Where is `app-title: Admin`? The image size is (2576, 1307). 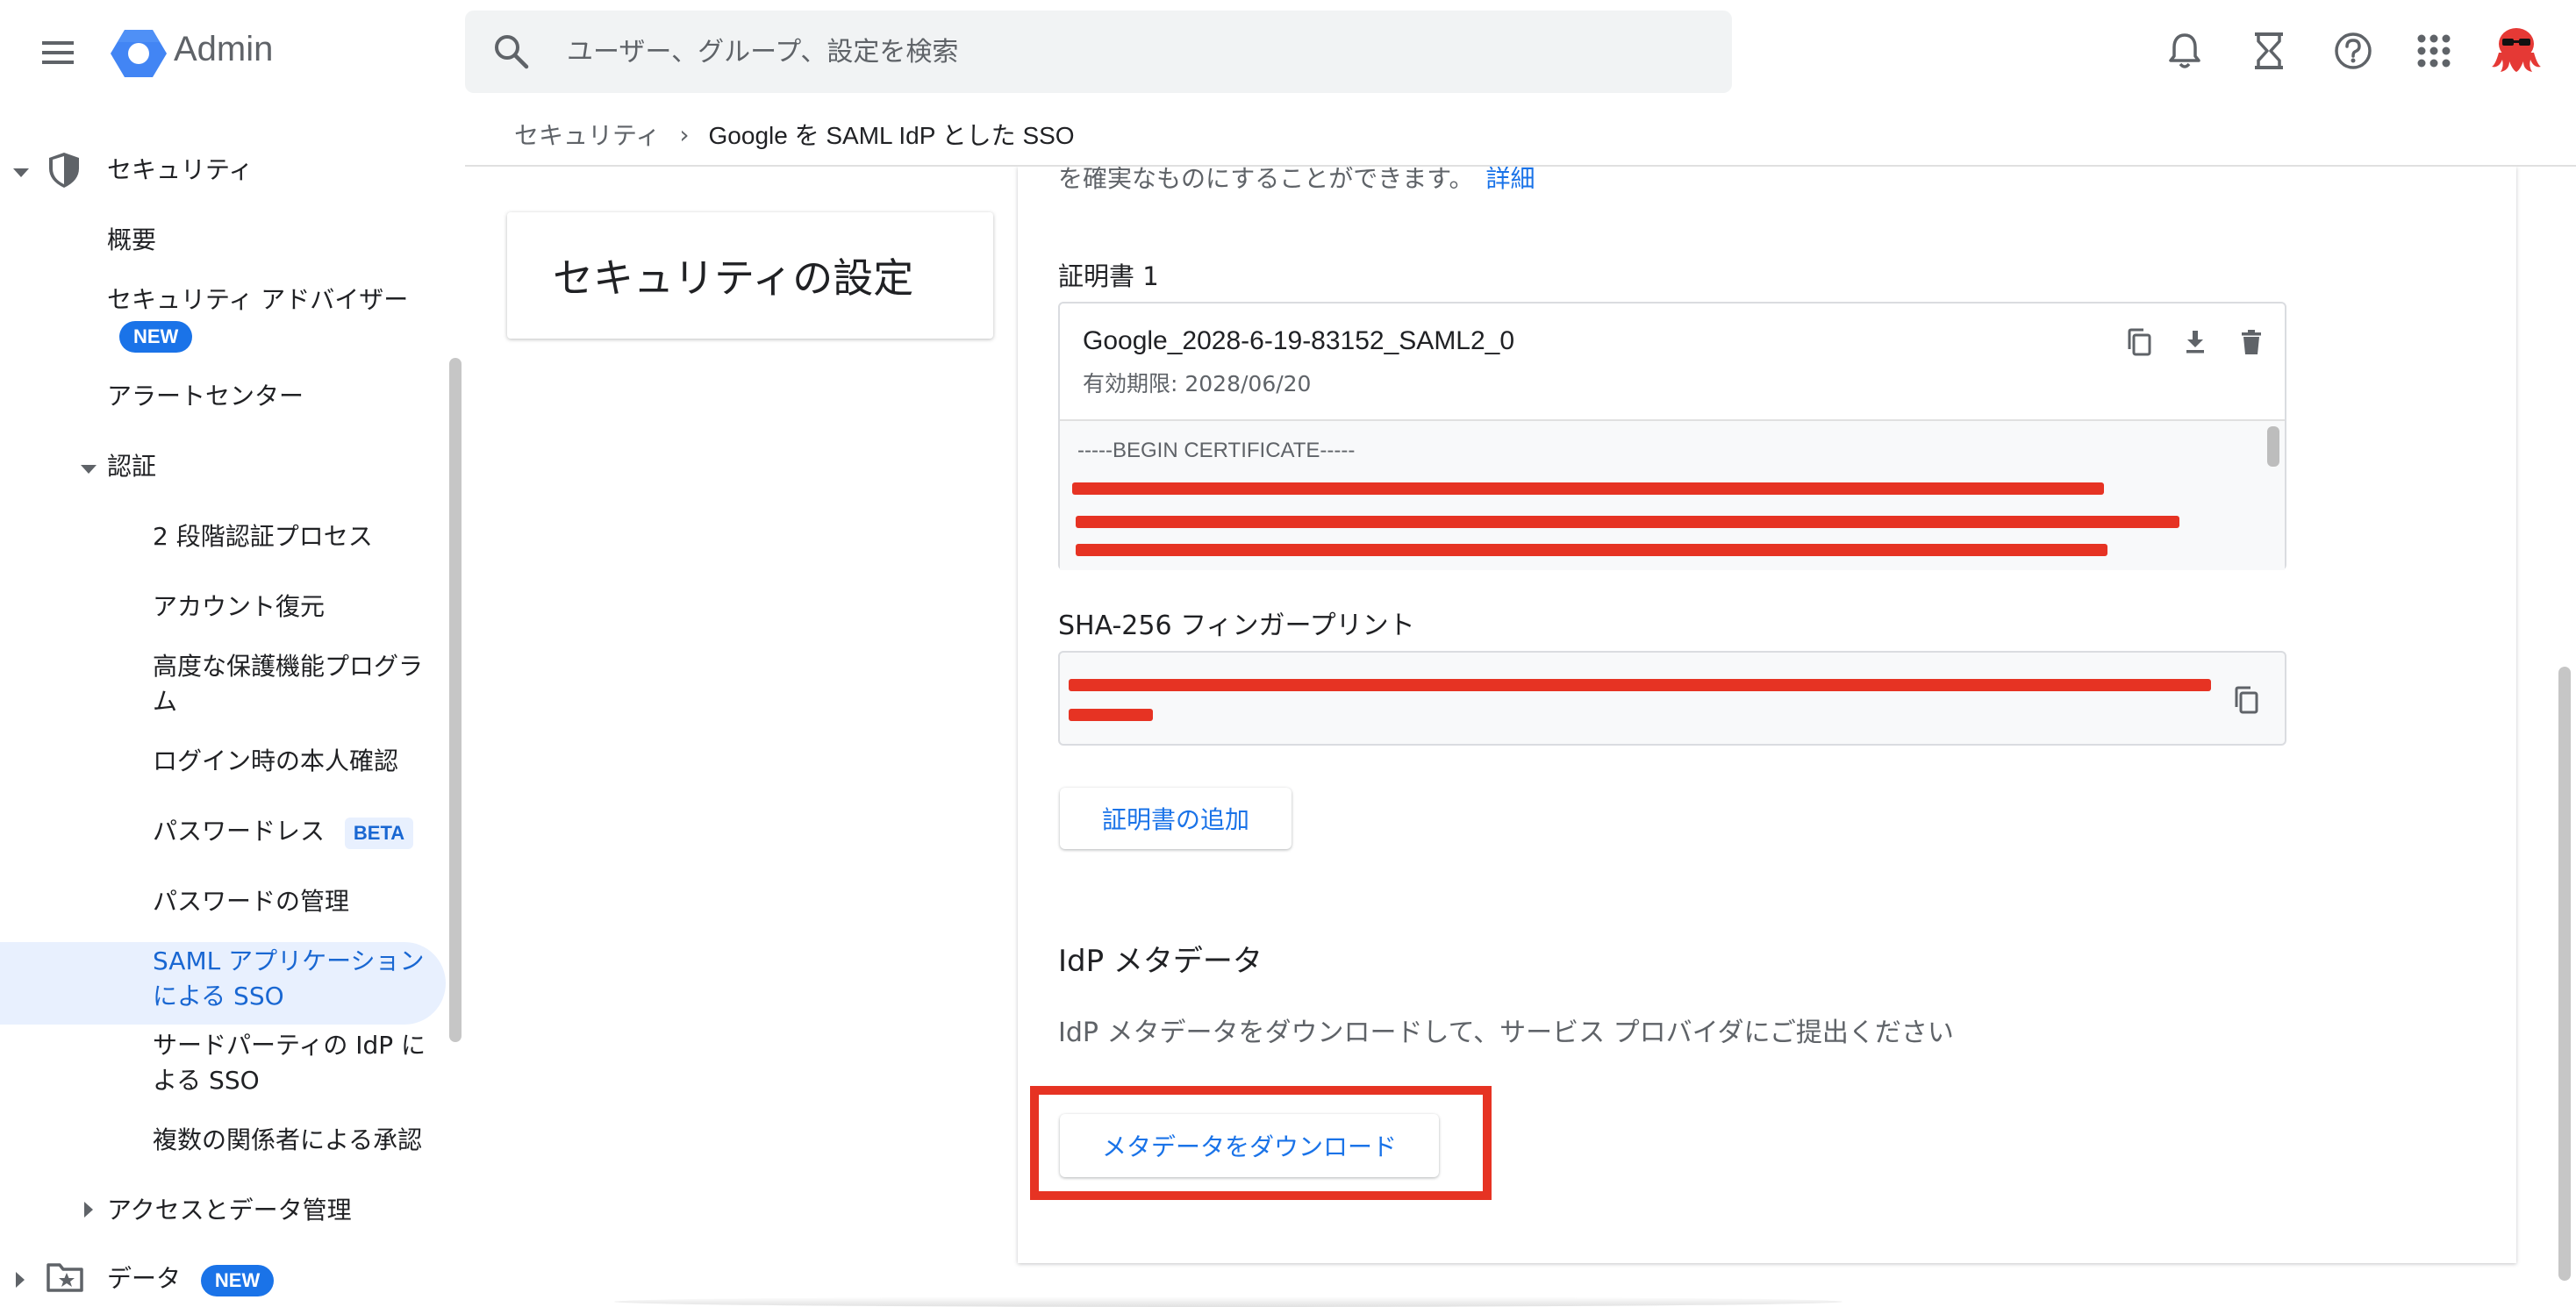
app-title: Admin is located at coordinates (223, 49).